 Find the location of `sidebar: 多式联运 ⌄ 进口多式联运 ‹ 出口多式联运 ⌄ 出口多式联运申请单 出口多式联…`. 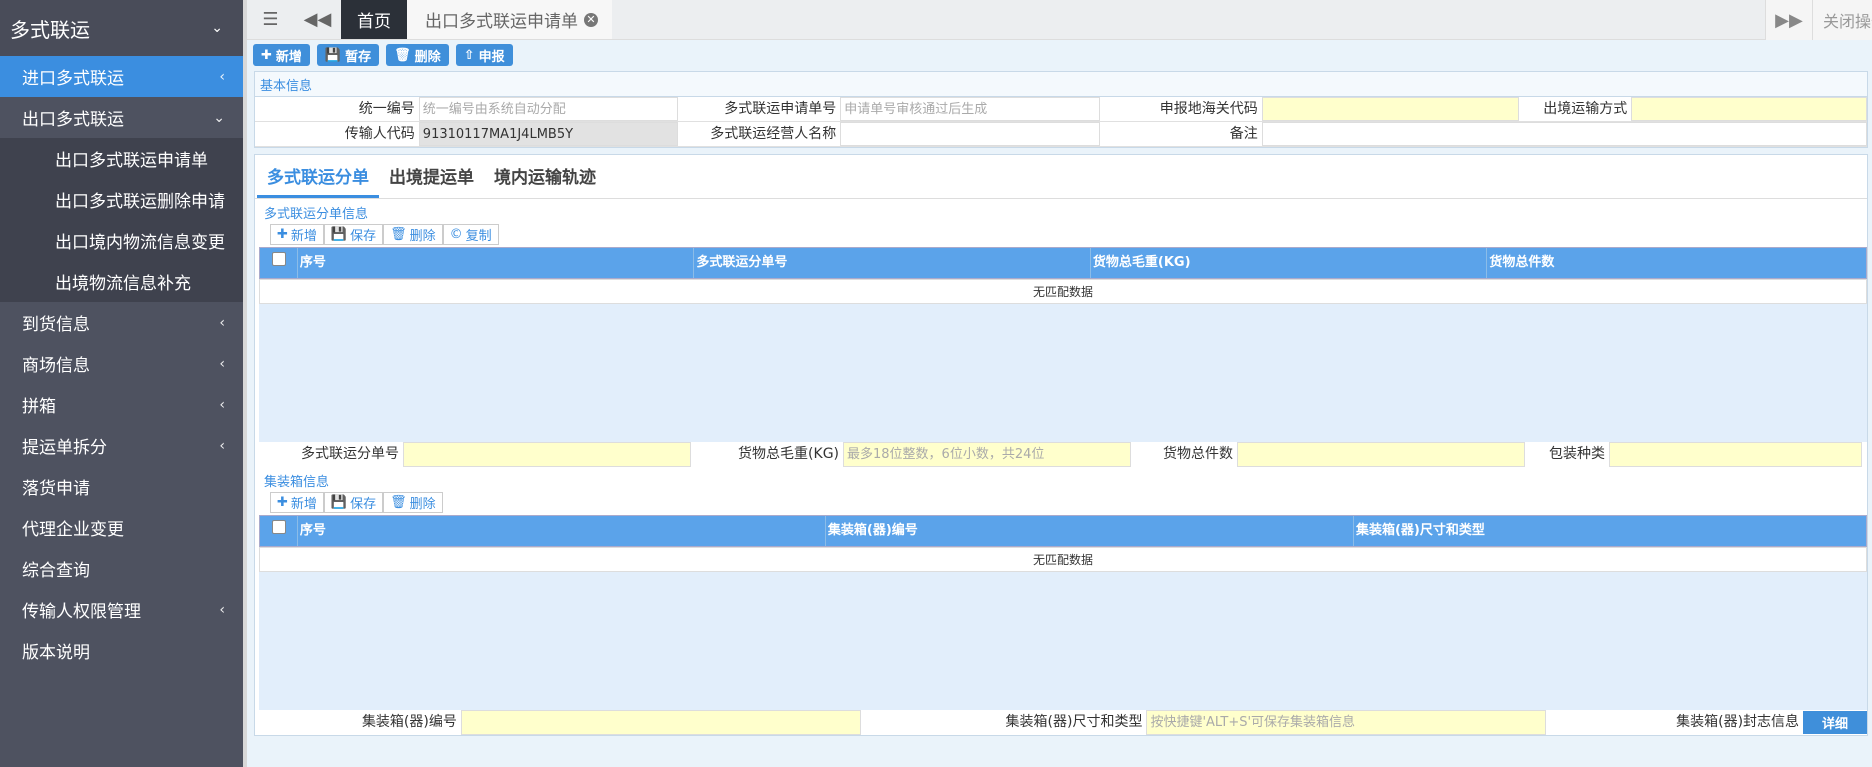

sidebar: 多式联运 ⌄ 进口多式联运 ‹ 出口多式联运 ⌄ 出口多式联运申请单 出口多式联… is located at coordinates (121, 383).